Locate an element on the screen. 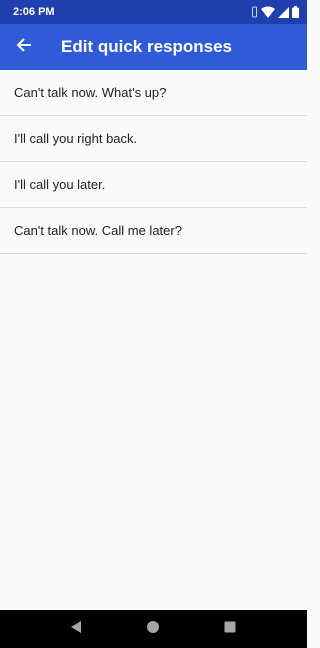 The height and width of the screenshot is (648, 320). nav-home-button is located at coordinates (153, 629).